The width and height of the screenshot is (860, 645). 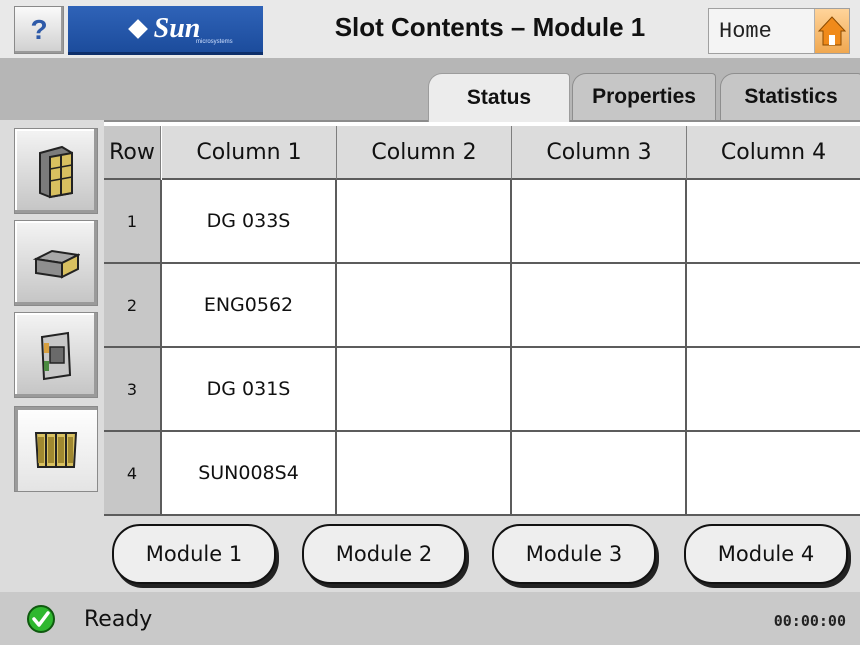 I want to click on slot-cell: DG 031S, so click(x=249, y=390).